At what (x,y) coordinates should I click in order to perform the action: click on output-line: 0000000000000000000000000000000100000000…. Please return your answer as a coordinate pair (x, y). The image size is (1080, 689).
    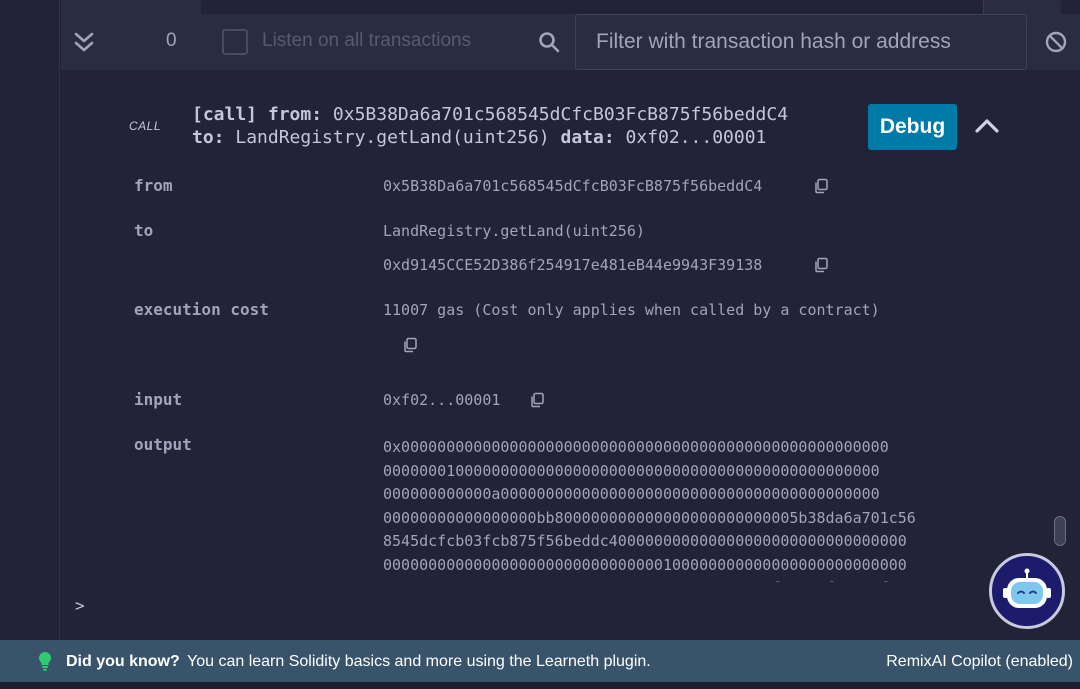
    Looking at the image, I should click on (645, 564).